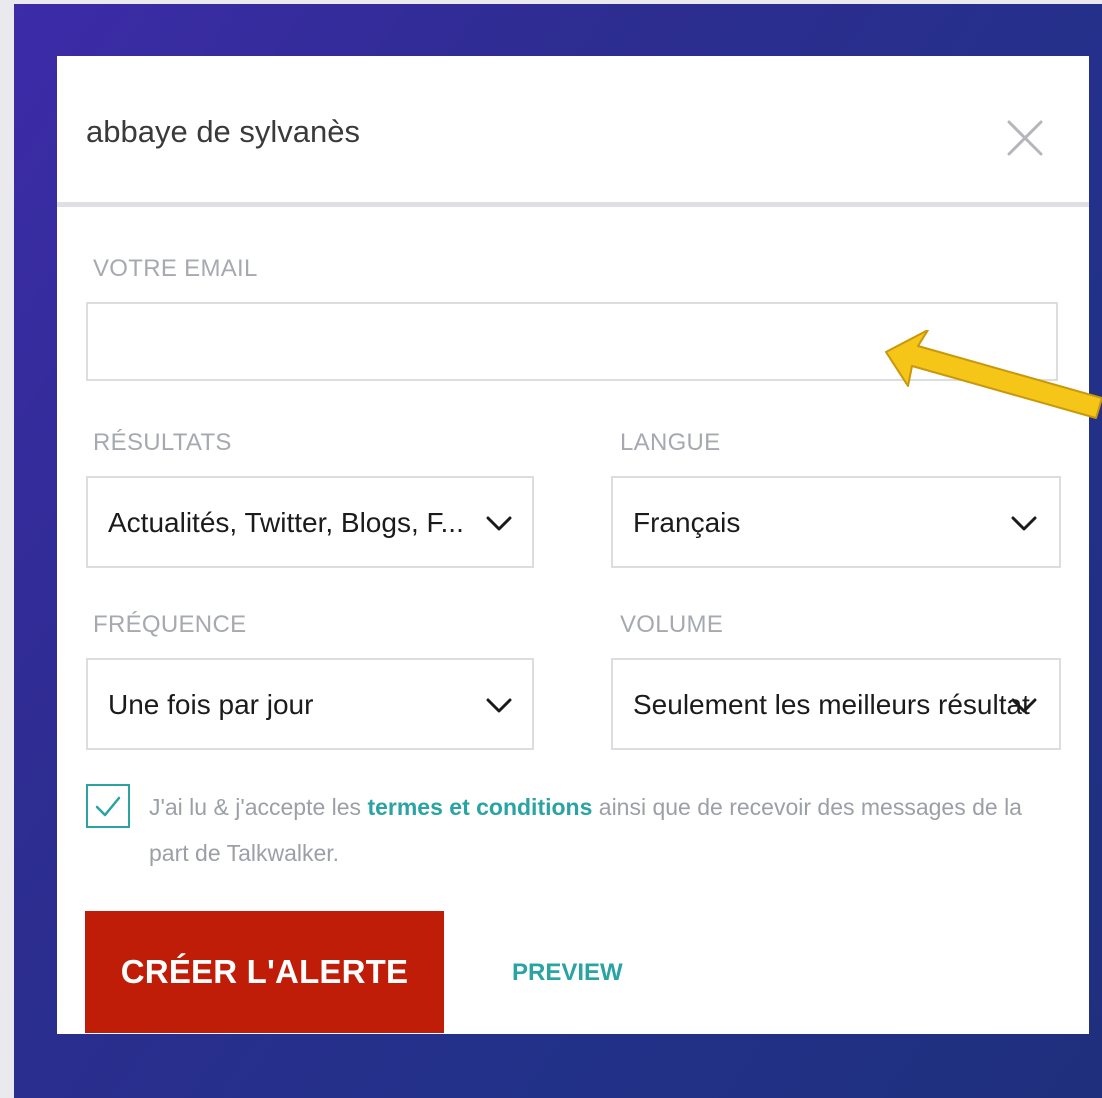 This screenshot has height=1098, width=1102. I want to click on close-button, so click(1025, 138).